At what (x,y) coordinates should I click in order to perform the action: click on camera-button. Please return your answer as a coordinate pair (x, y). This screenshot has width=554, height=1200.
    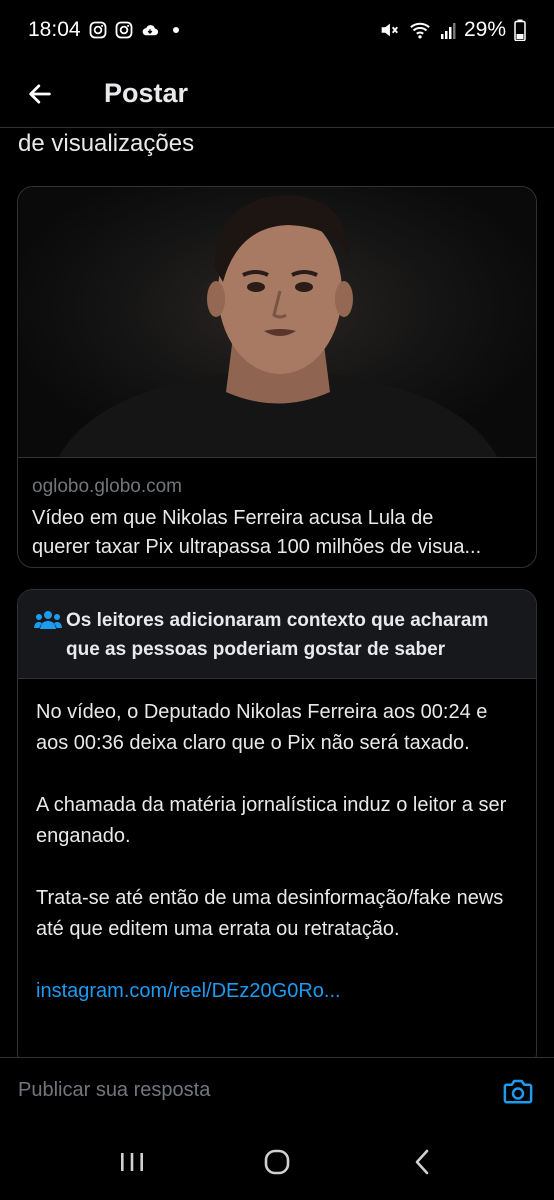
    Looking at the image, I should click on (518, 1091).